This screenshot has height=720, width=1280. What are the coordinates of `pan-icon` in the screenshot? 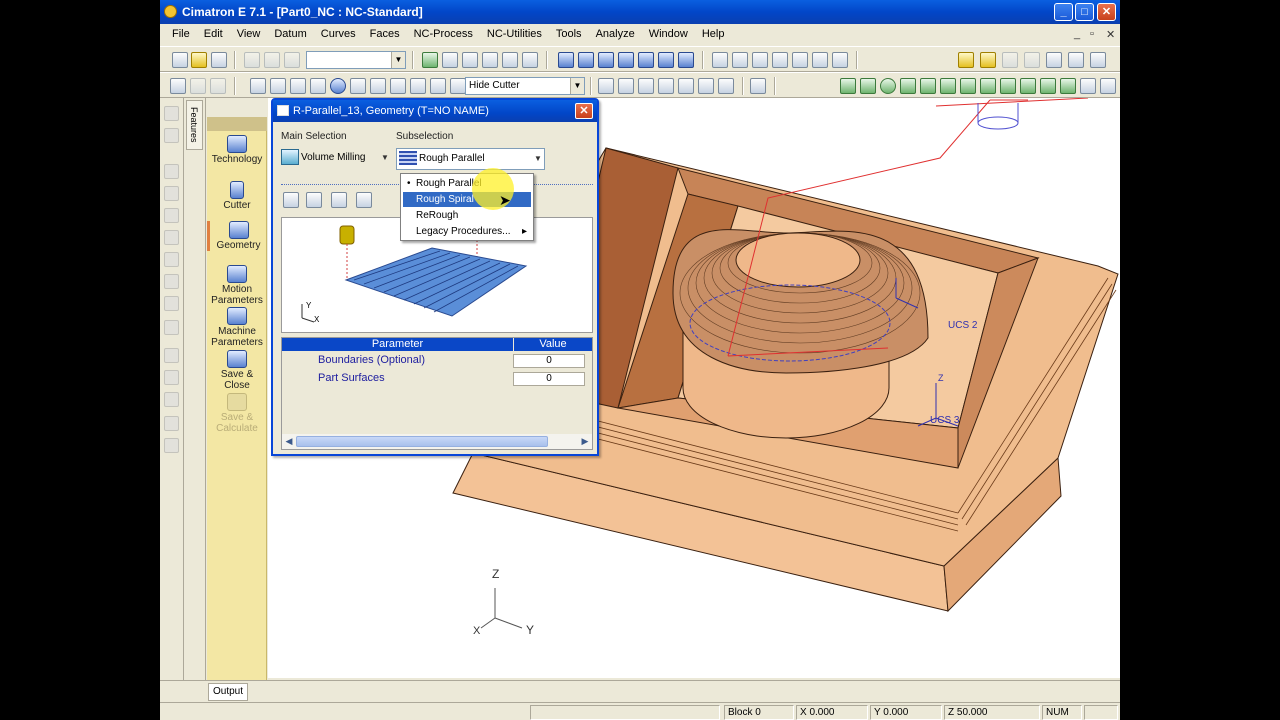 It's located at (510, 60).